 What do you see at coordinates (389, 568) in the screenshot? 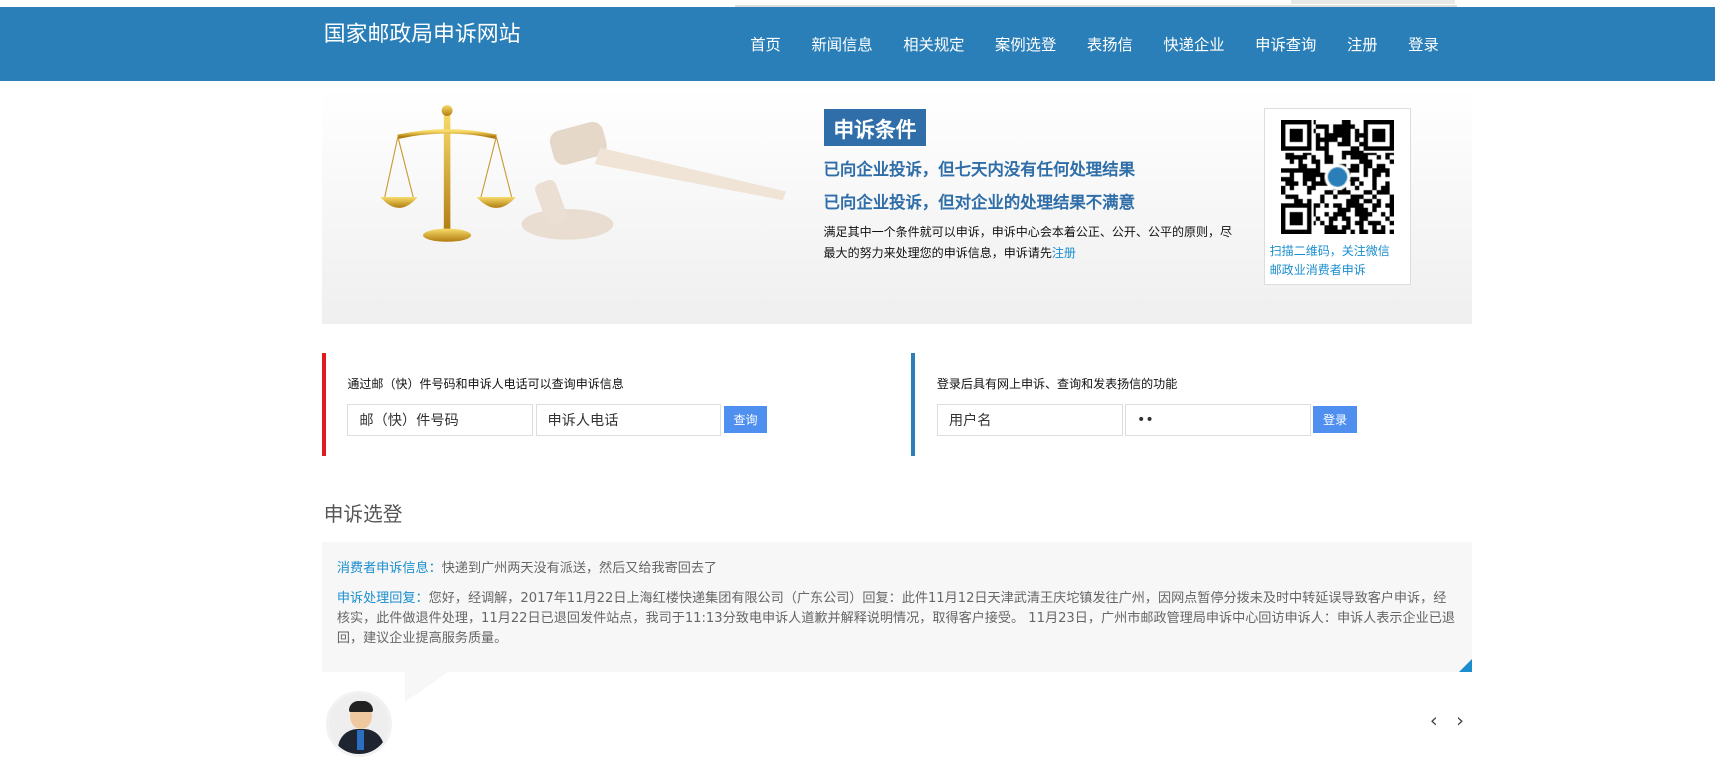
I see `consumer-label: 消费者申诉信息：` at bounding box center [389, 568].